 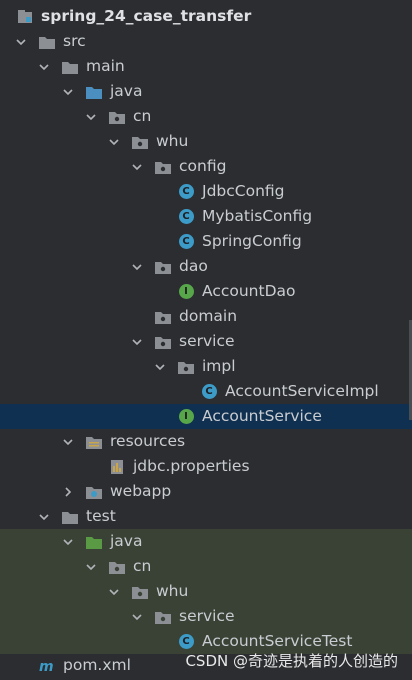 What do you see at coordinates (146, 16) in the screenshot?
I see `project-name: spring_24_case_transfer` at bounding box center [146, 16].